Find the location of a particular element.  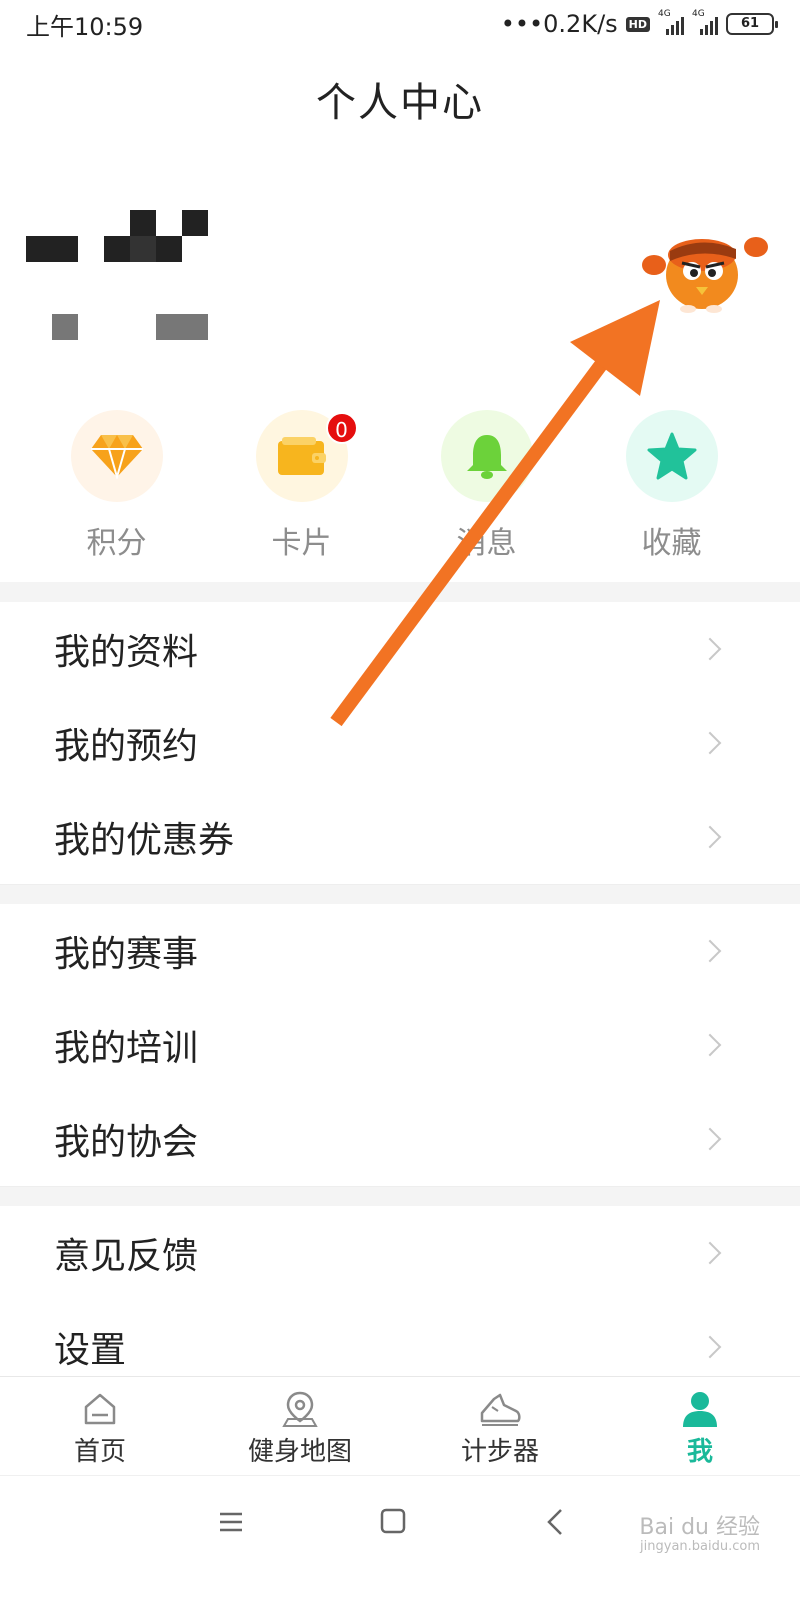

menu-item-profile: 我的资料 is located at coordinates (400, 649).